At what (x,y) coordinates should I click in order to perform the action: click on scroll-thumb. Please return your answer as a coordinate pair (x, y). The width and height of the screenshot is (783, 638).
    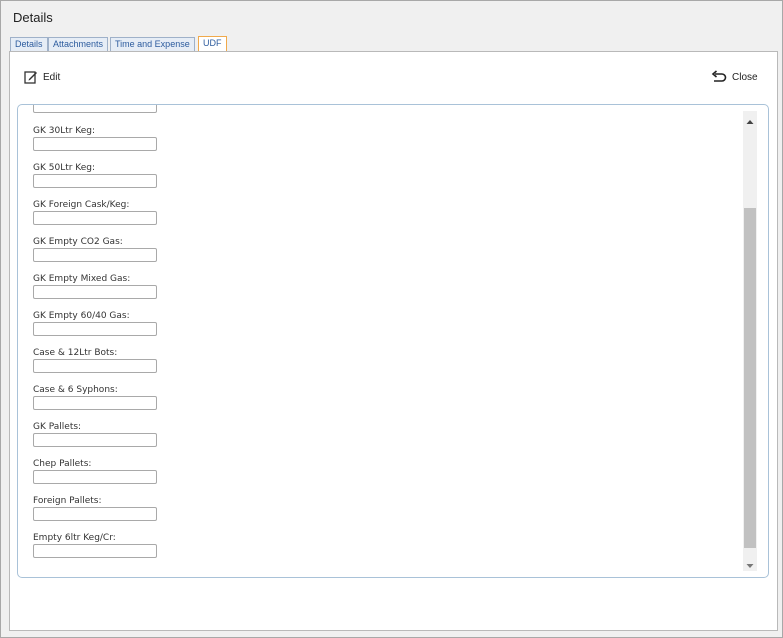
    Looking at the image, I should click on (750, 378).